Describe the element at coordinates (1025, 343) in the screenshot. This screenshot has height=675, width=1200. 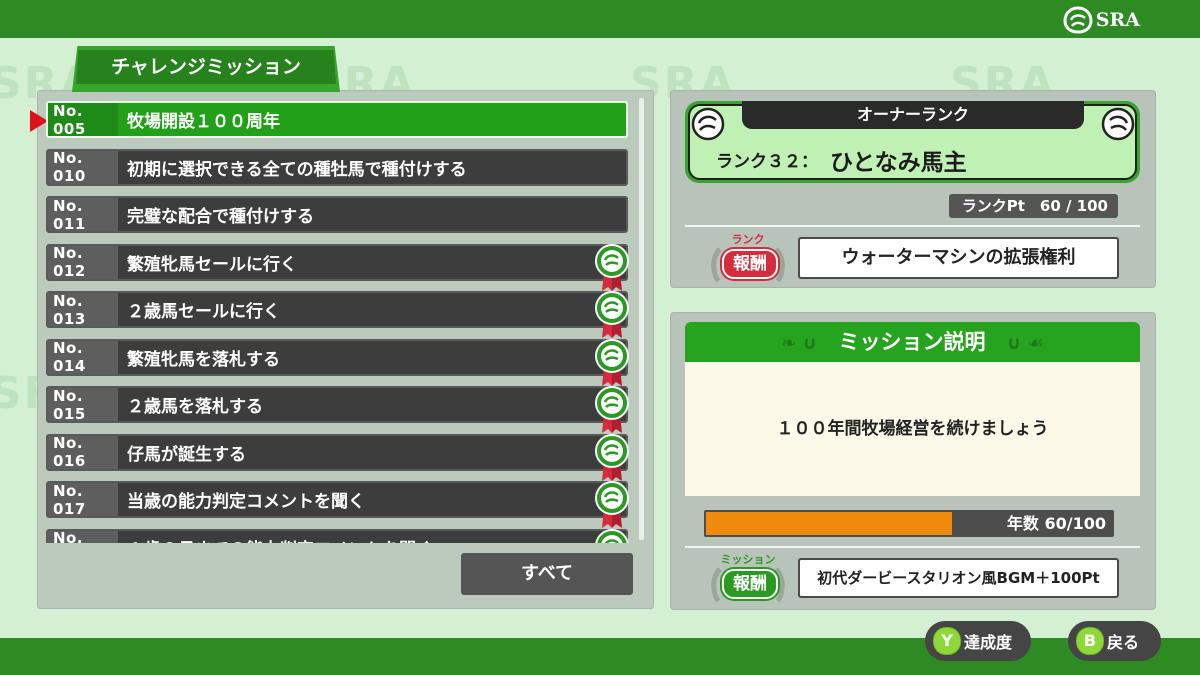
I see `laurel-right-icon: ∪ ☙` at that location.